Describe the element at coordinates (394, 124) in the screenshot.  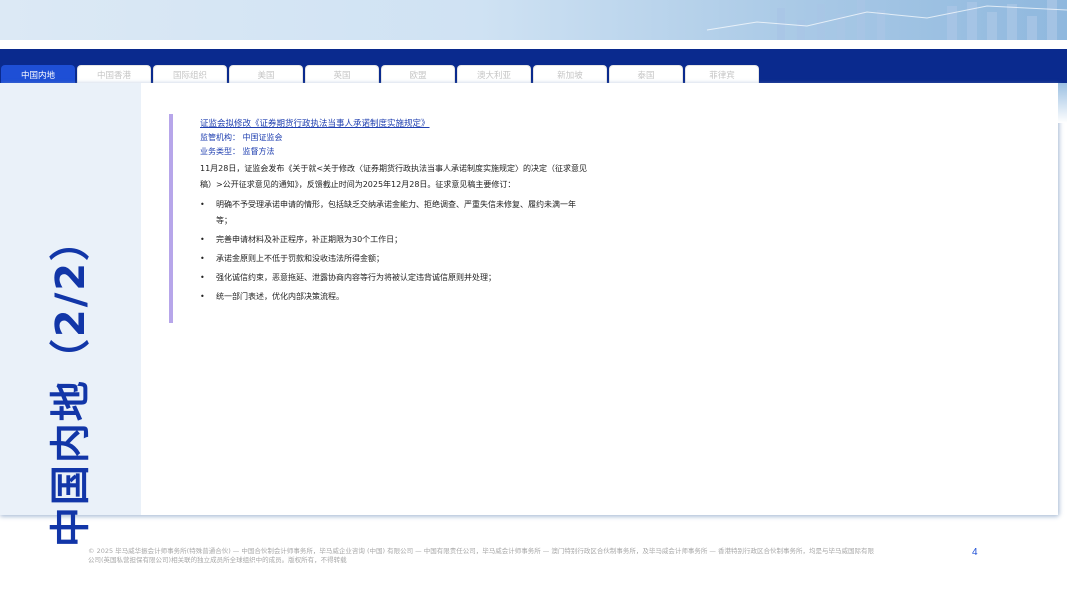
I see `article-title-link: 证监会拟修改《证券期货行政执法当事人承诺制度实施规定》` at that location.